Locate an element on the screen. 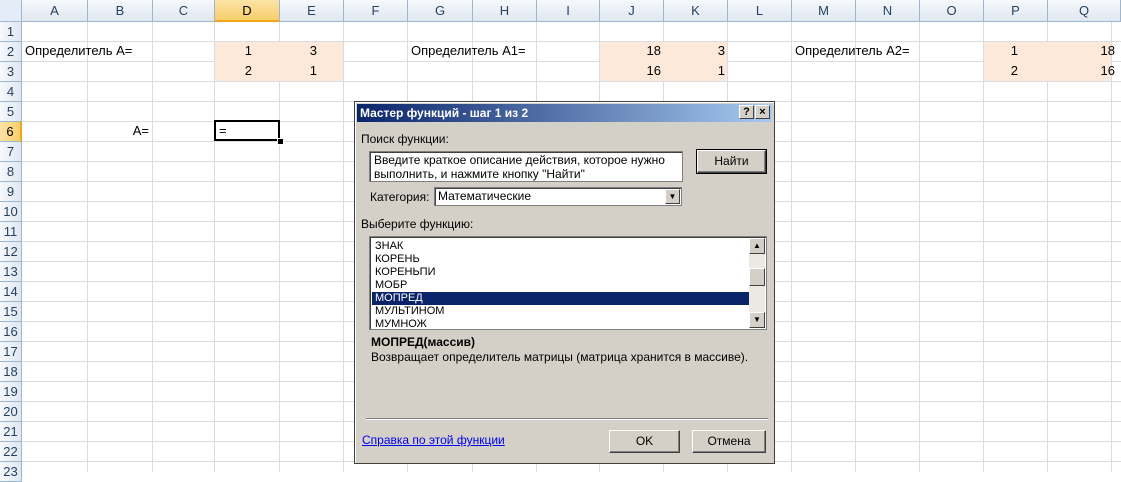 This screenshot has height=482, width=1121. row-header-17: 17 is located at coordinates (11, 352).